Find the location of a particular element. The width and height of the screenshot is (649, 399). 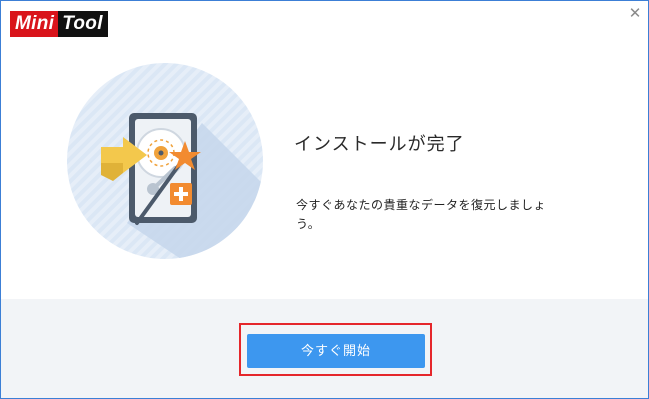

restore-message: 今すぐあなたの貴重なデータを復元しましょう。 is located at coordinates (421, 214).